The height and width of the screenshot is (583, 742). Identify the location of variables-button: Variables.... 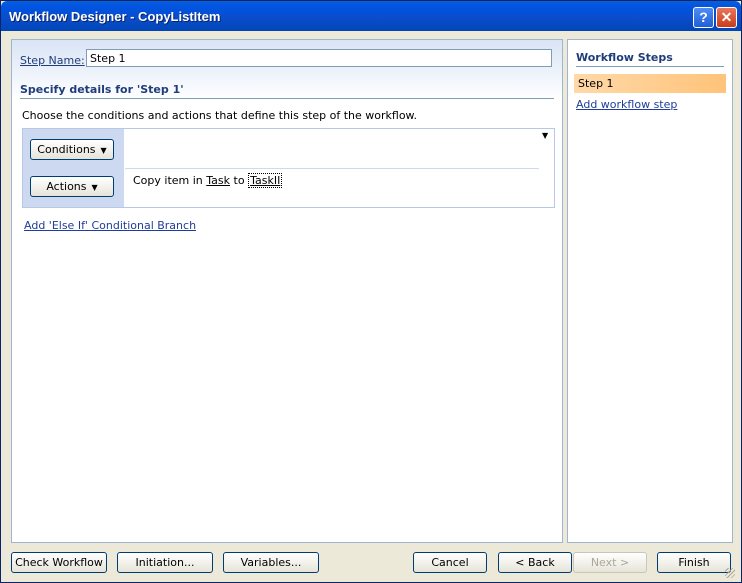
(271, 562).